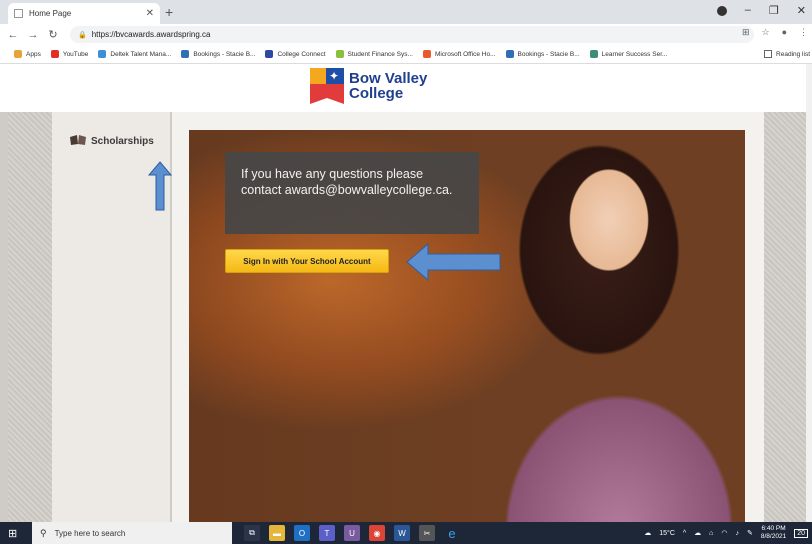 This screenshot has width=812, height=544. Describe the element at coordinates (75, 54) in the screenshot. I see `bookmark-label: YouTube` at that location.